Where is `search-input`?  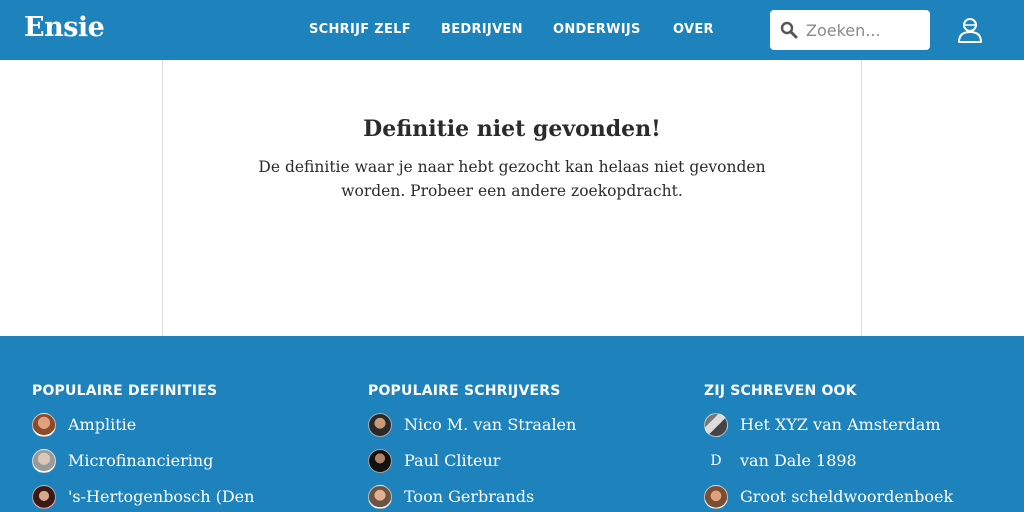 search-input is located at coordinates (865, 30).